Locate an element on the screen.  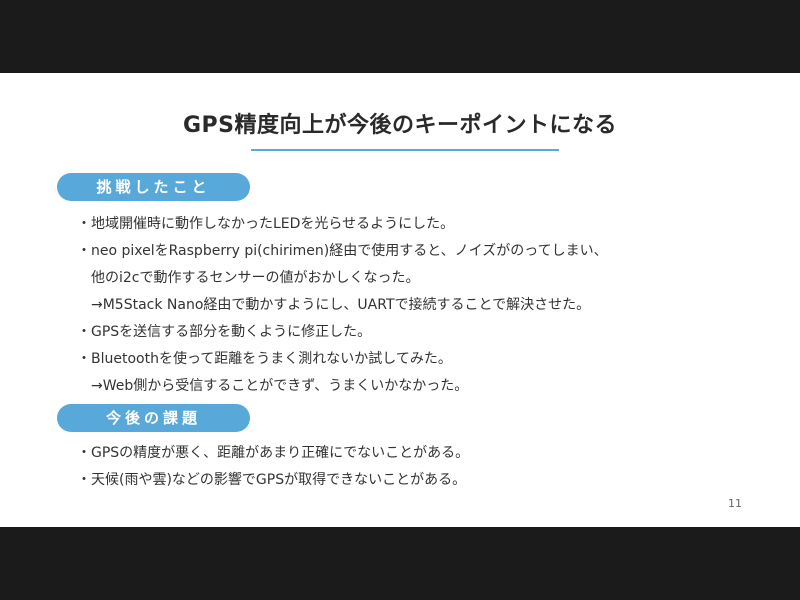
continuation-line: 他のi2cで動作するセンサーの値がおかしくなった。 is located at coordinates (255, 277).